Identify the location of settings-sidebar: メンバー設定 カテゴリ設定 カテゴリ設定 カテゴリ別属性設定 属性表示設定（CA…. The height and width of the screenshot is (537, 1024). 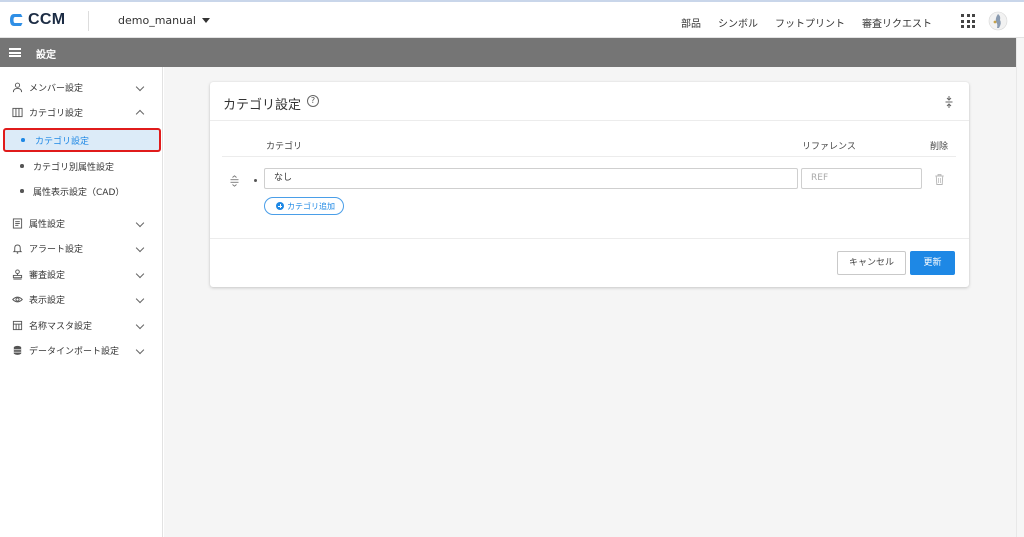
(81, 302).